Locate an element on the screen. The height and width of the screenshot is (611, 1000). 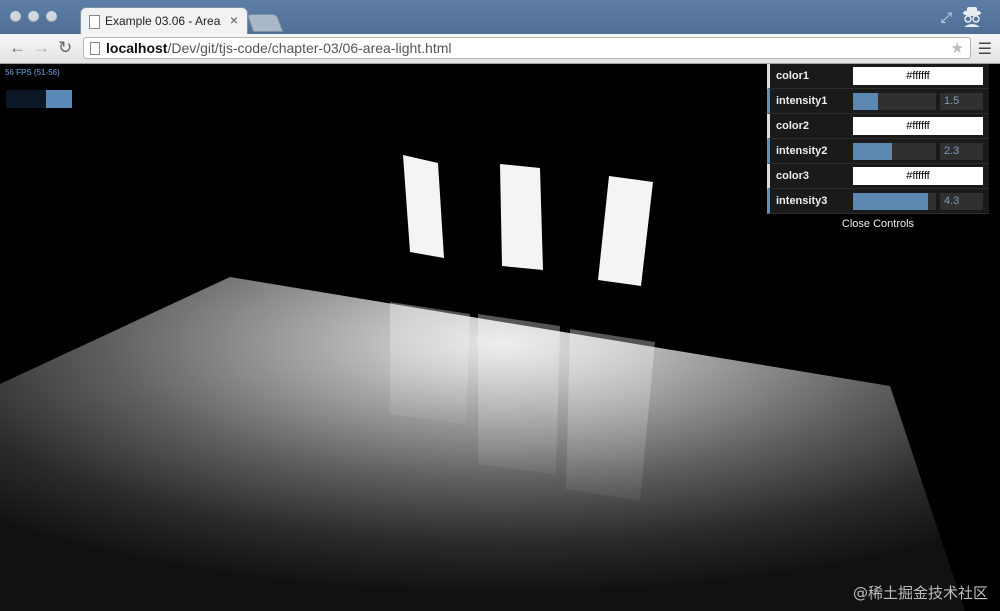
intensity3-input: 4.3 is located at coordinates (961, 201).